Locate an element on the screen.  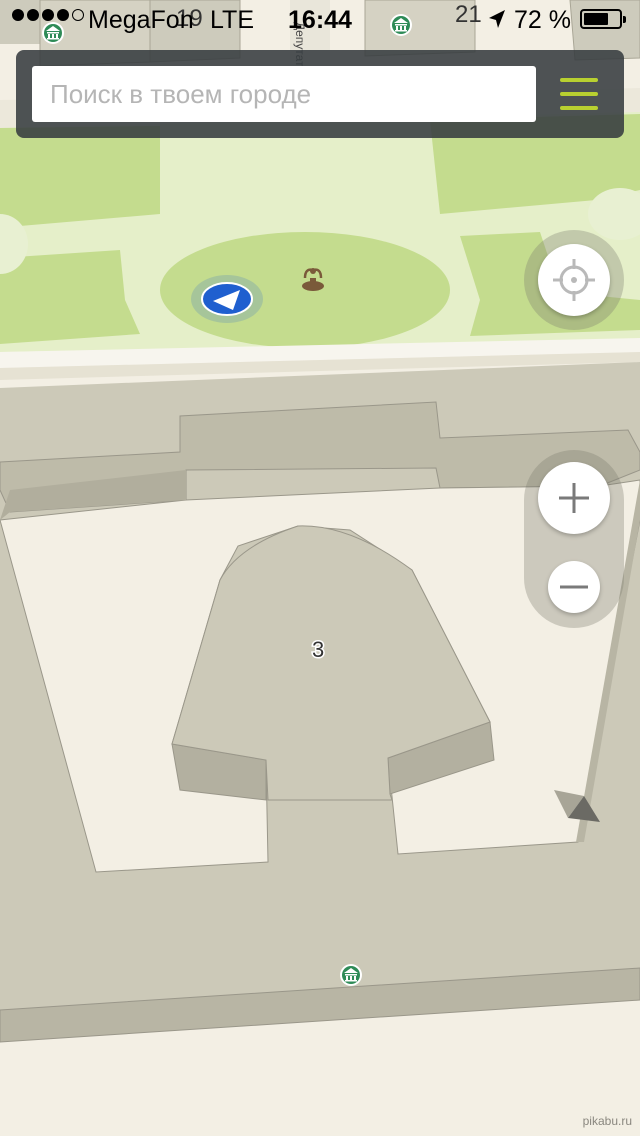
search-input is located at coordinates (284, 94).